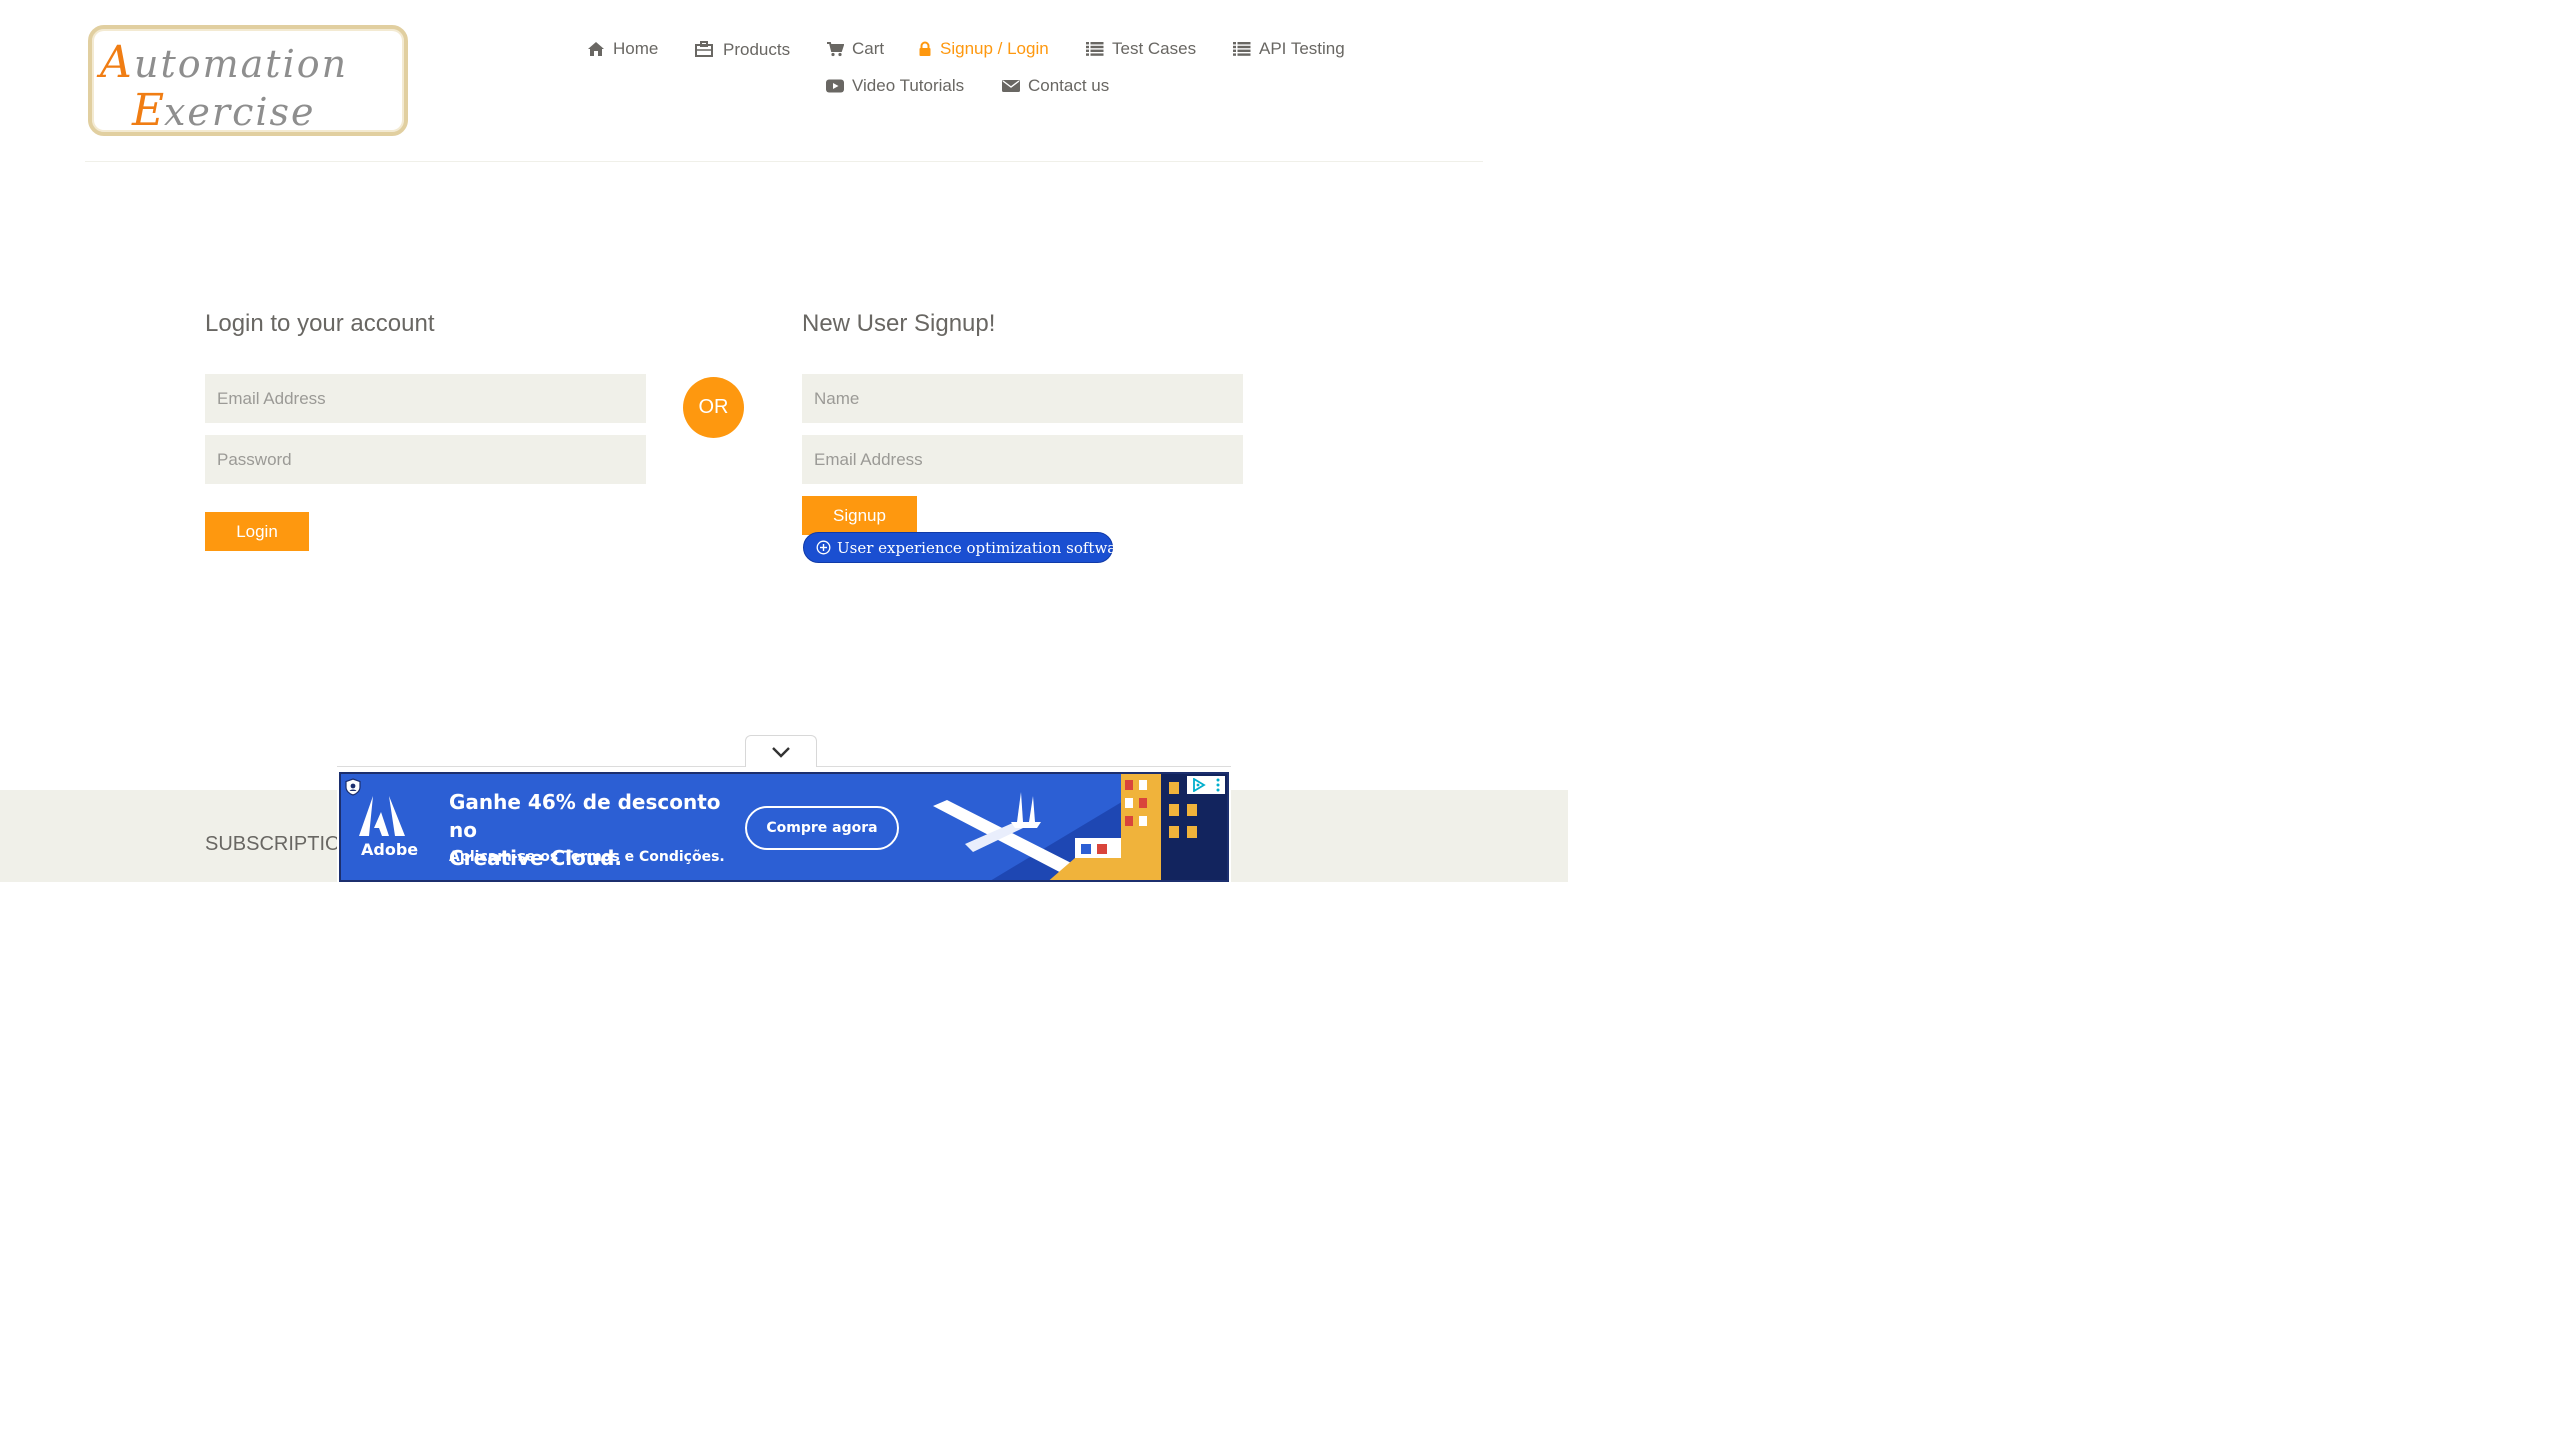 Image resolution: width=2560 pixels, height=1440 pixels. I want to click on login-email-input, so click(425, 398).